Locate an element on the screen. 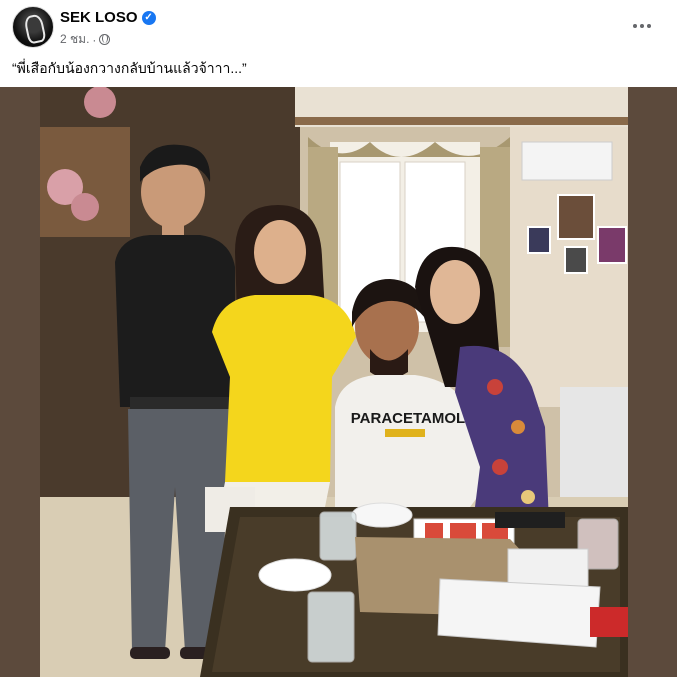  shirt-text: PARACETAMOL is located at coordinates (408, 418).